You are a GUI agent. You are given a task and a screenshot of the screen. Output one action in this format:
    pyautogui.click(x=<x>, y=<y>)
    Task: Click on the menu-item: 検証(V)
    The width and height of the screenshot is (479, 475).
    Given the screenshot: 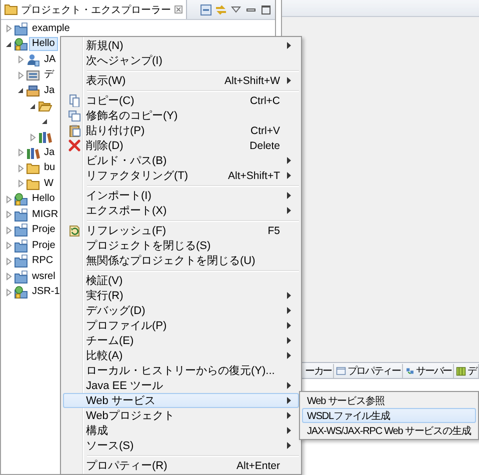 What is the action you would take?
    pyautogui.click(x=181, y=280)
    